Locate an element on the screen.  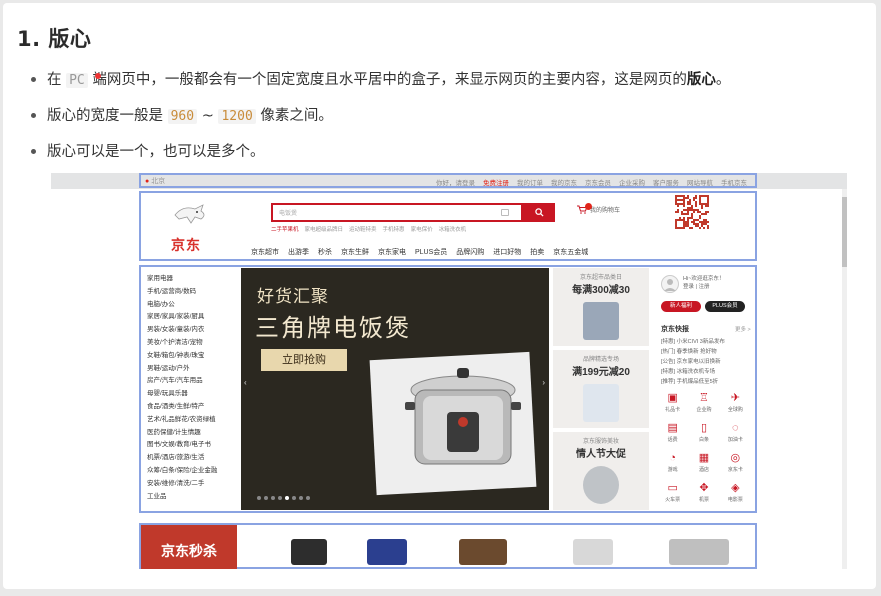
main-nav-item: 京东家电 is located at coordinates (392, 252).